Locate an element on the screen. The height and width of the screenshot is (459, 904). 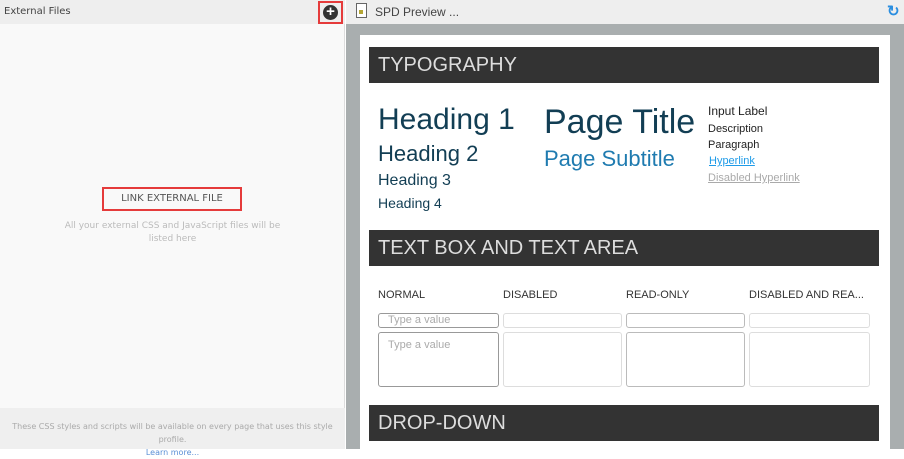
read-only-text-area is located at coordinates (685, 359).